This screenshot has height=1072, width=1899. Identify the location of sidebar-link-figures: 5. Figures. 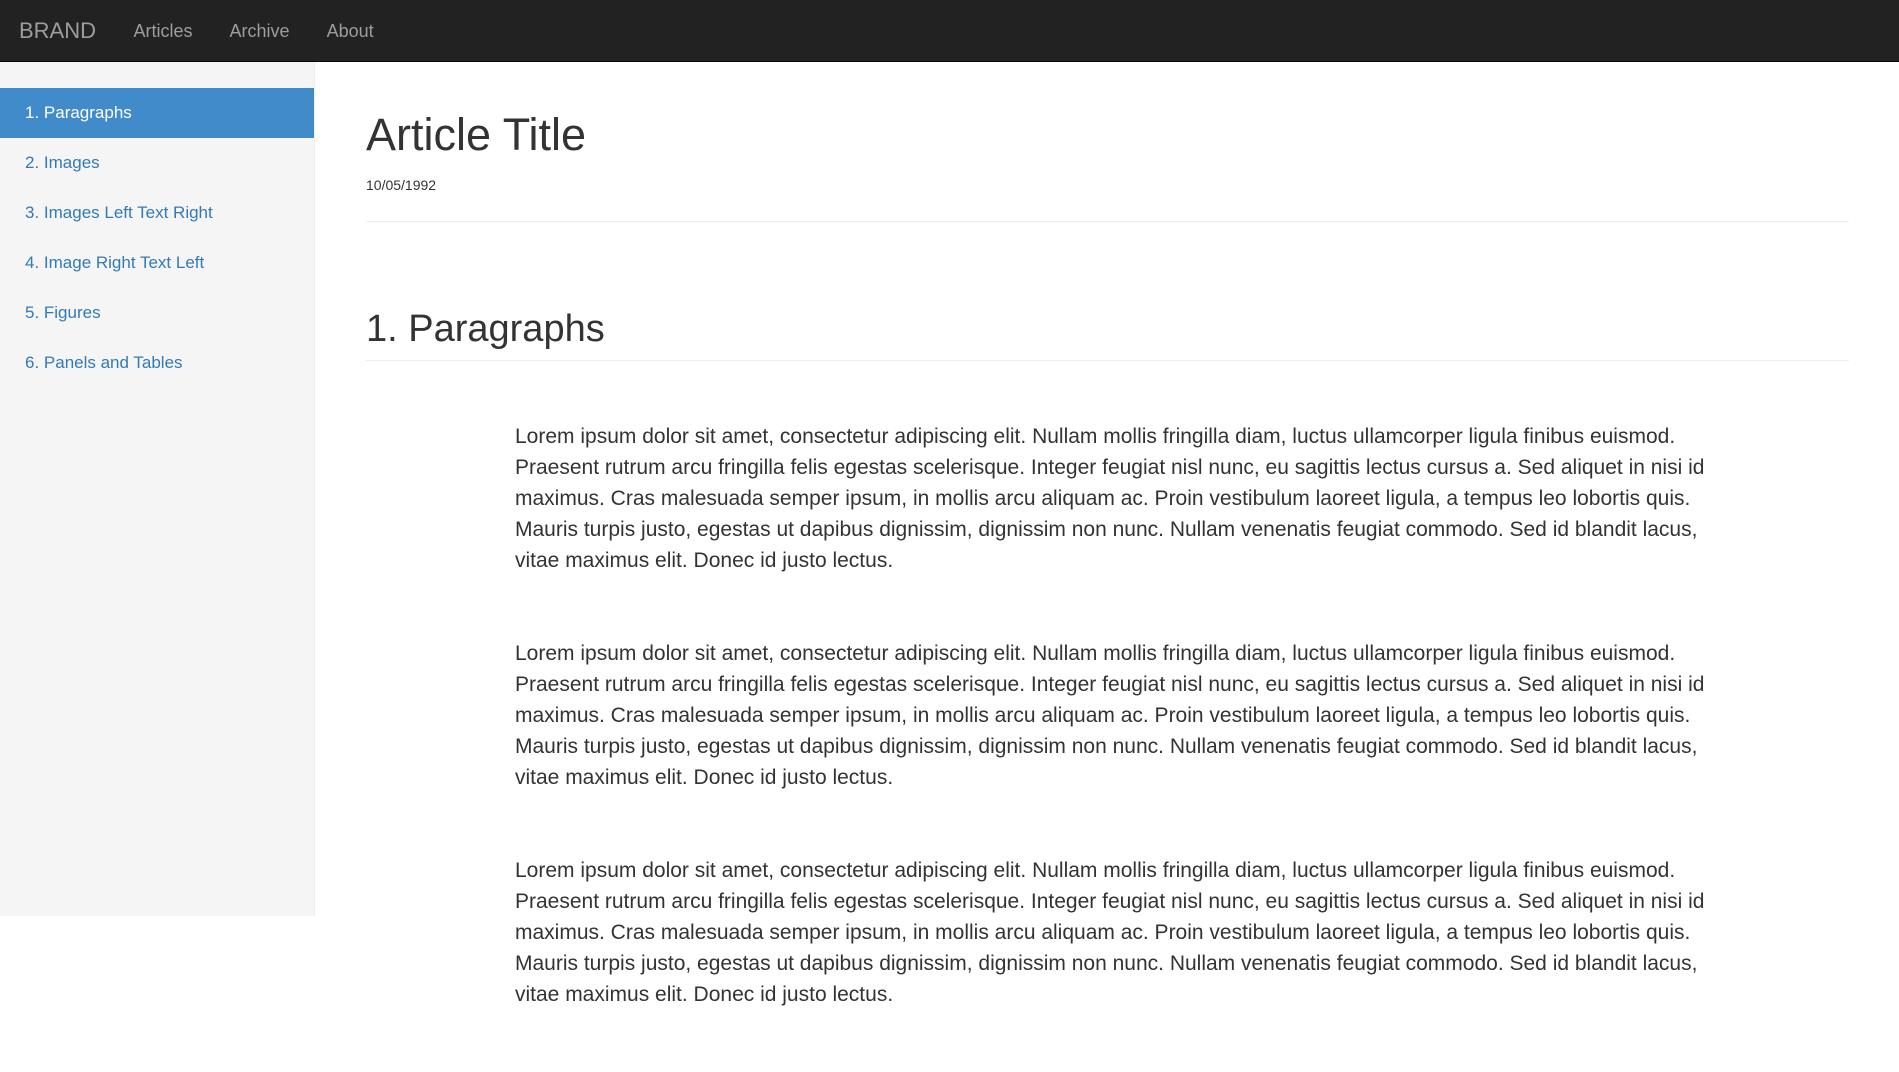
(157, 313).